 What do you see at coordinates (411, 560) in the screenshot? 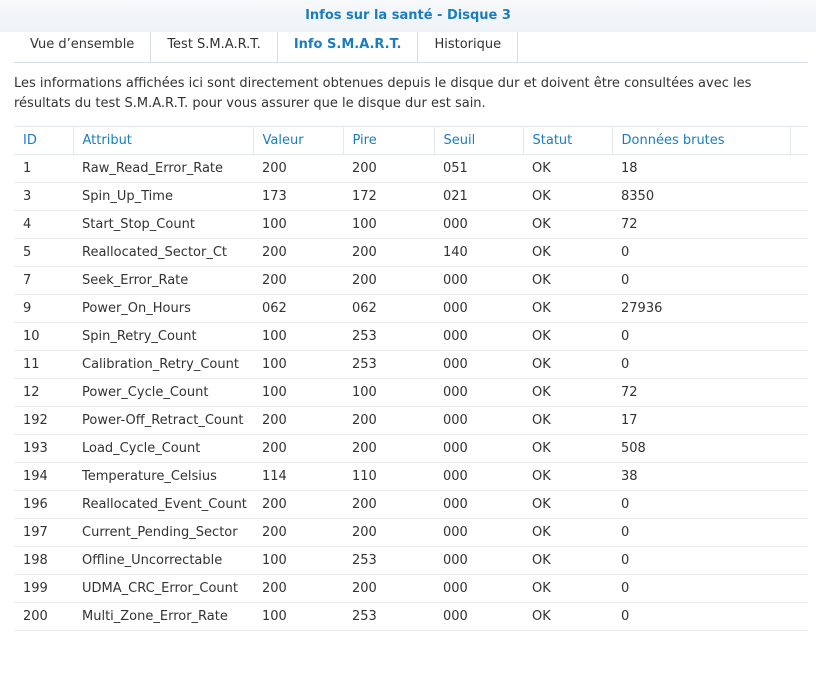
I see `table-row: 198 Offline_Uncorrectable 100 253 000 OK 0` at bounding box center [411, 560].